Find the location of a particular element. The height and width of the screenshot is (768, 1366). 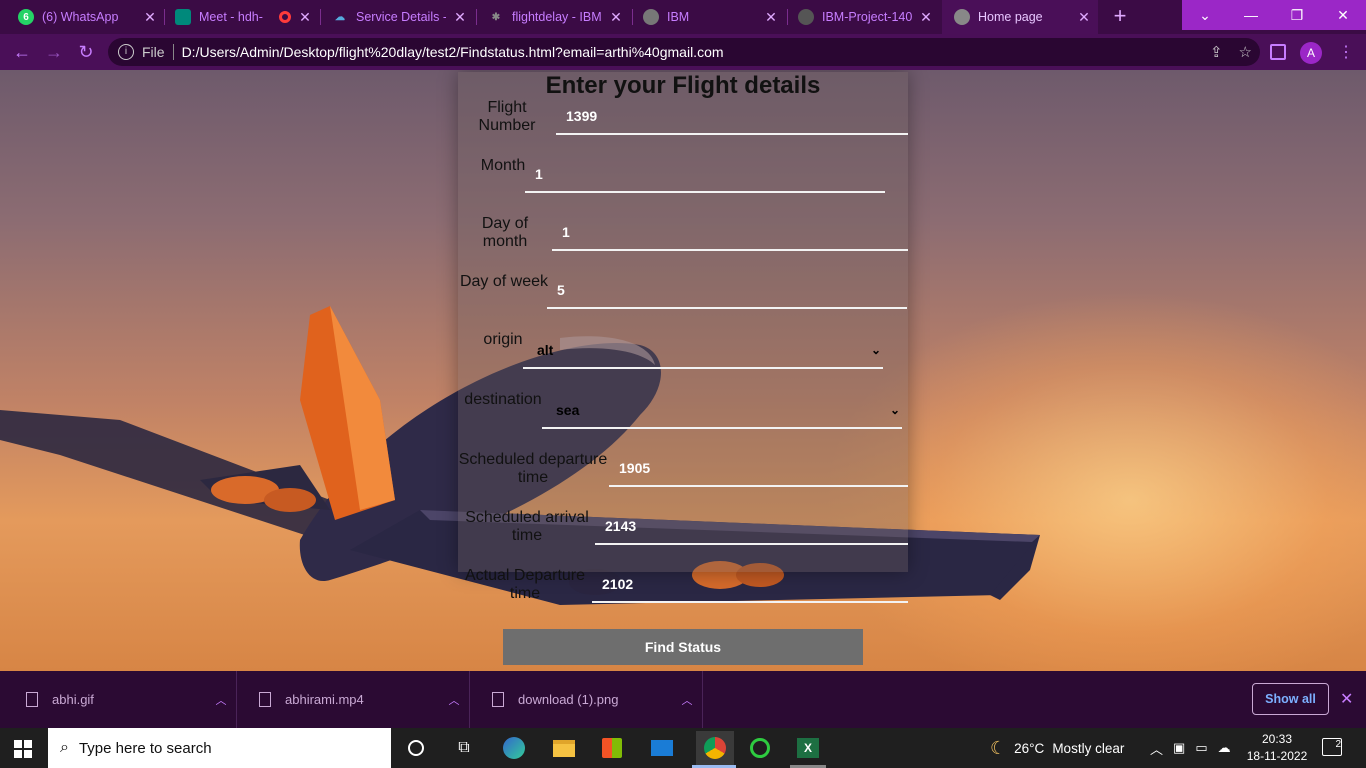

download-item: abhi.gif ︿ is located at coordinates (120, 699).